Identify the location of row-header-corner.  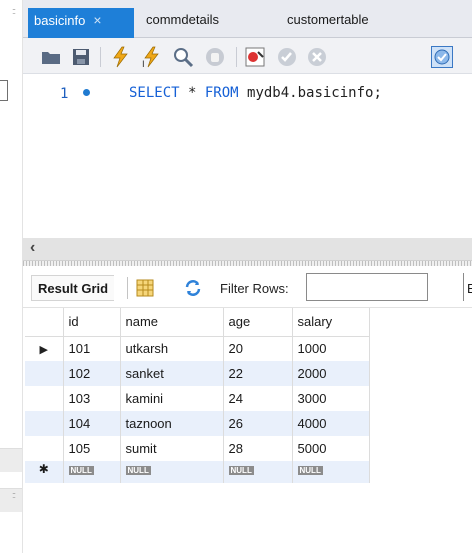
(44, 322).